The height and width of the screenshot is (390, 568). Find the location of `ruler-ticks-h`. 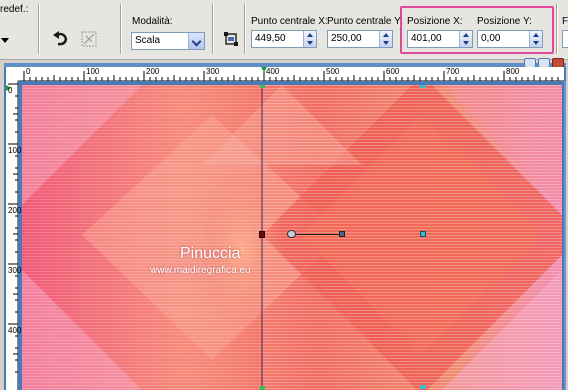

ruler-ticks-h is located at coordinates (291, 74).